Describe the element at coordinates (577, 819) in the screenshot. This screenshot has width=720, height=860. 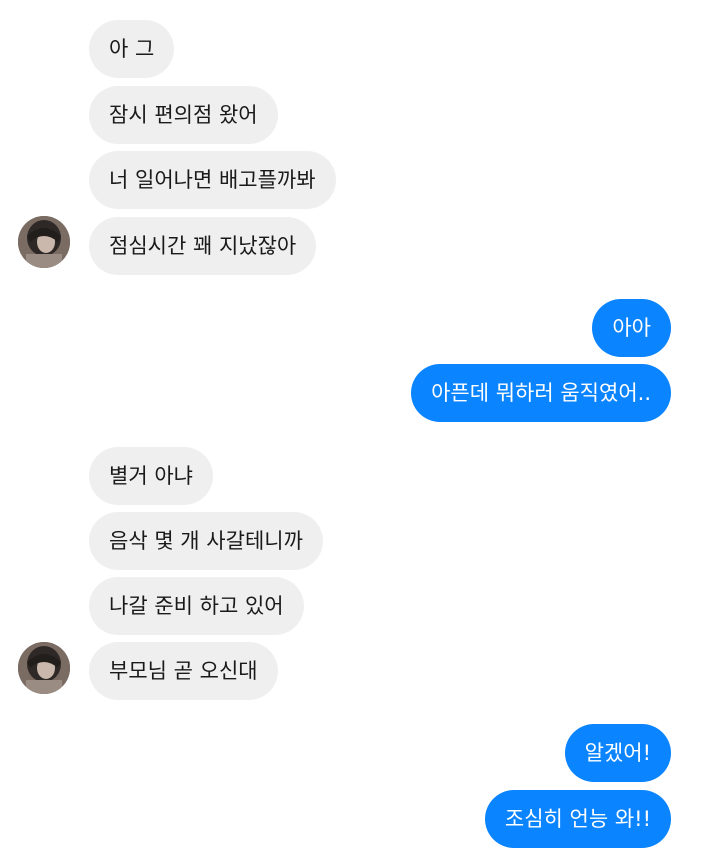
I see `outgoing-message: 조심히 언능 와!!` at that location.